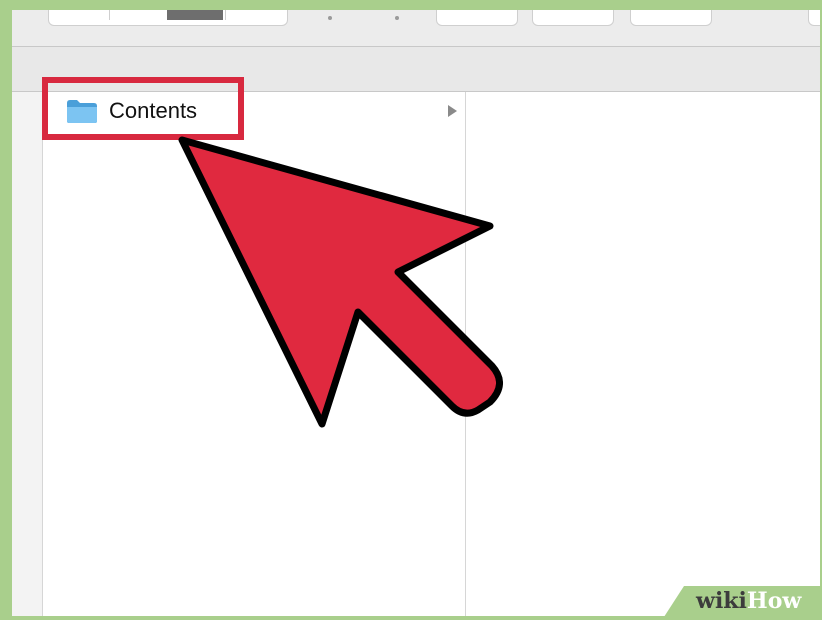  I want to click on sidebar, so click(27, 354).